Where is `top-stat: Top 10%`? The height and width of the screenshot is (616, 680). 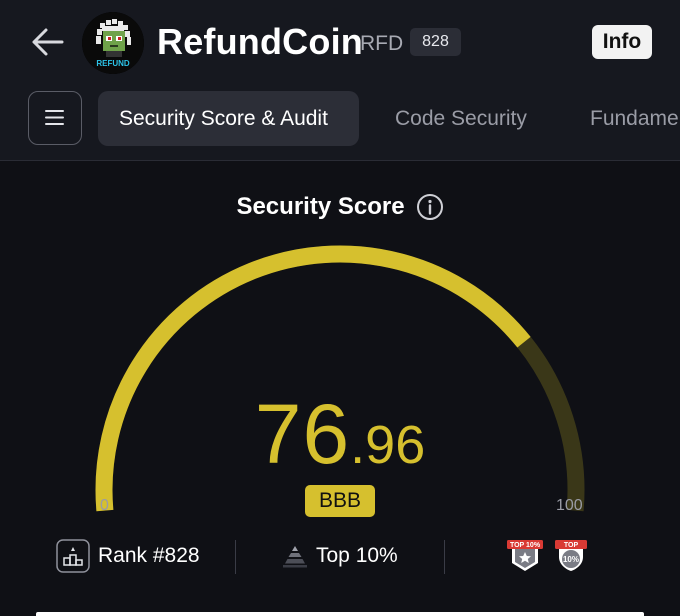
top-stat: Top 10% is located at coordinates (340, 556).